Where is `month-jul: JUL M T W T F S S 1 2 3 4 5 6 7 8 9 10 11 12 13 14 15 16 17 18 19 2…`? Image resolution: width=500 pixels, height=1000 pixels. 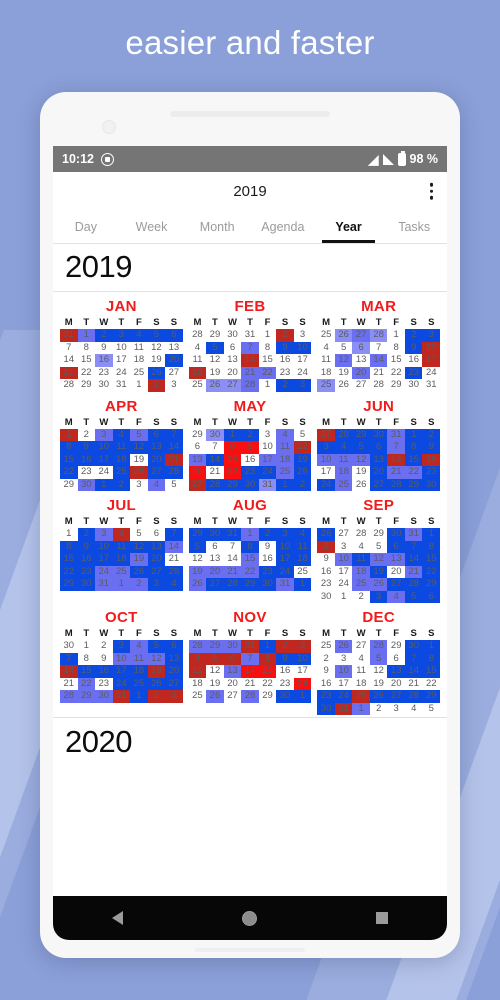
month-jul: JUL M T W T F S S 1 2 3 4 5 6 7 8 9 10 11 12 13 14 15 16 17 18 19 2… is located at coordinates (121, 549).